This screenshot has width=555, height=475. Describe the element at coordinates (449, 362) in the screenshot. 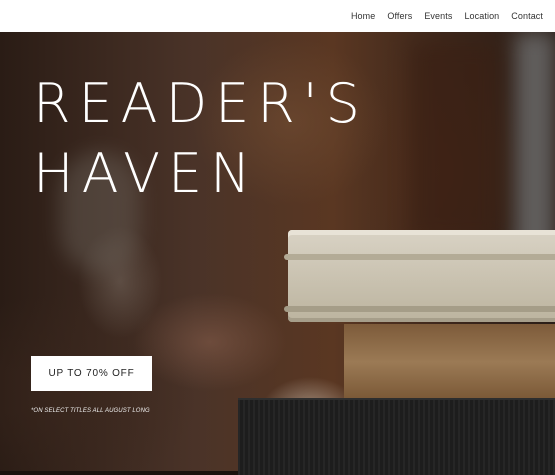

I see `book-stack-middle-book` at that location.